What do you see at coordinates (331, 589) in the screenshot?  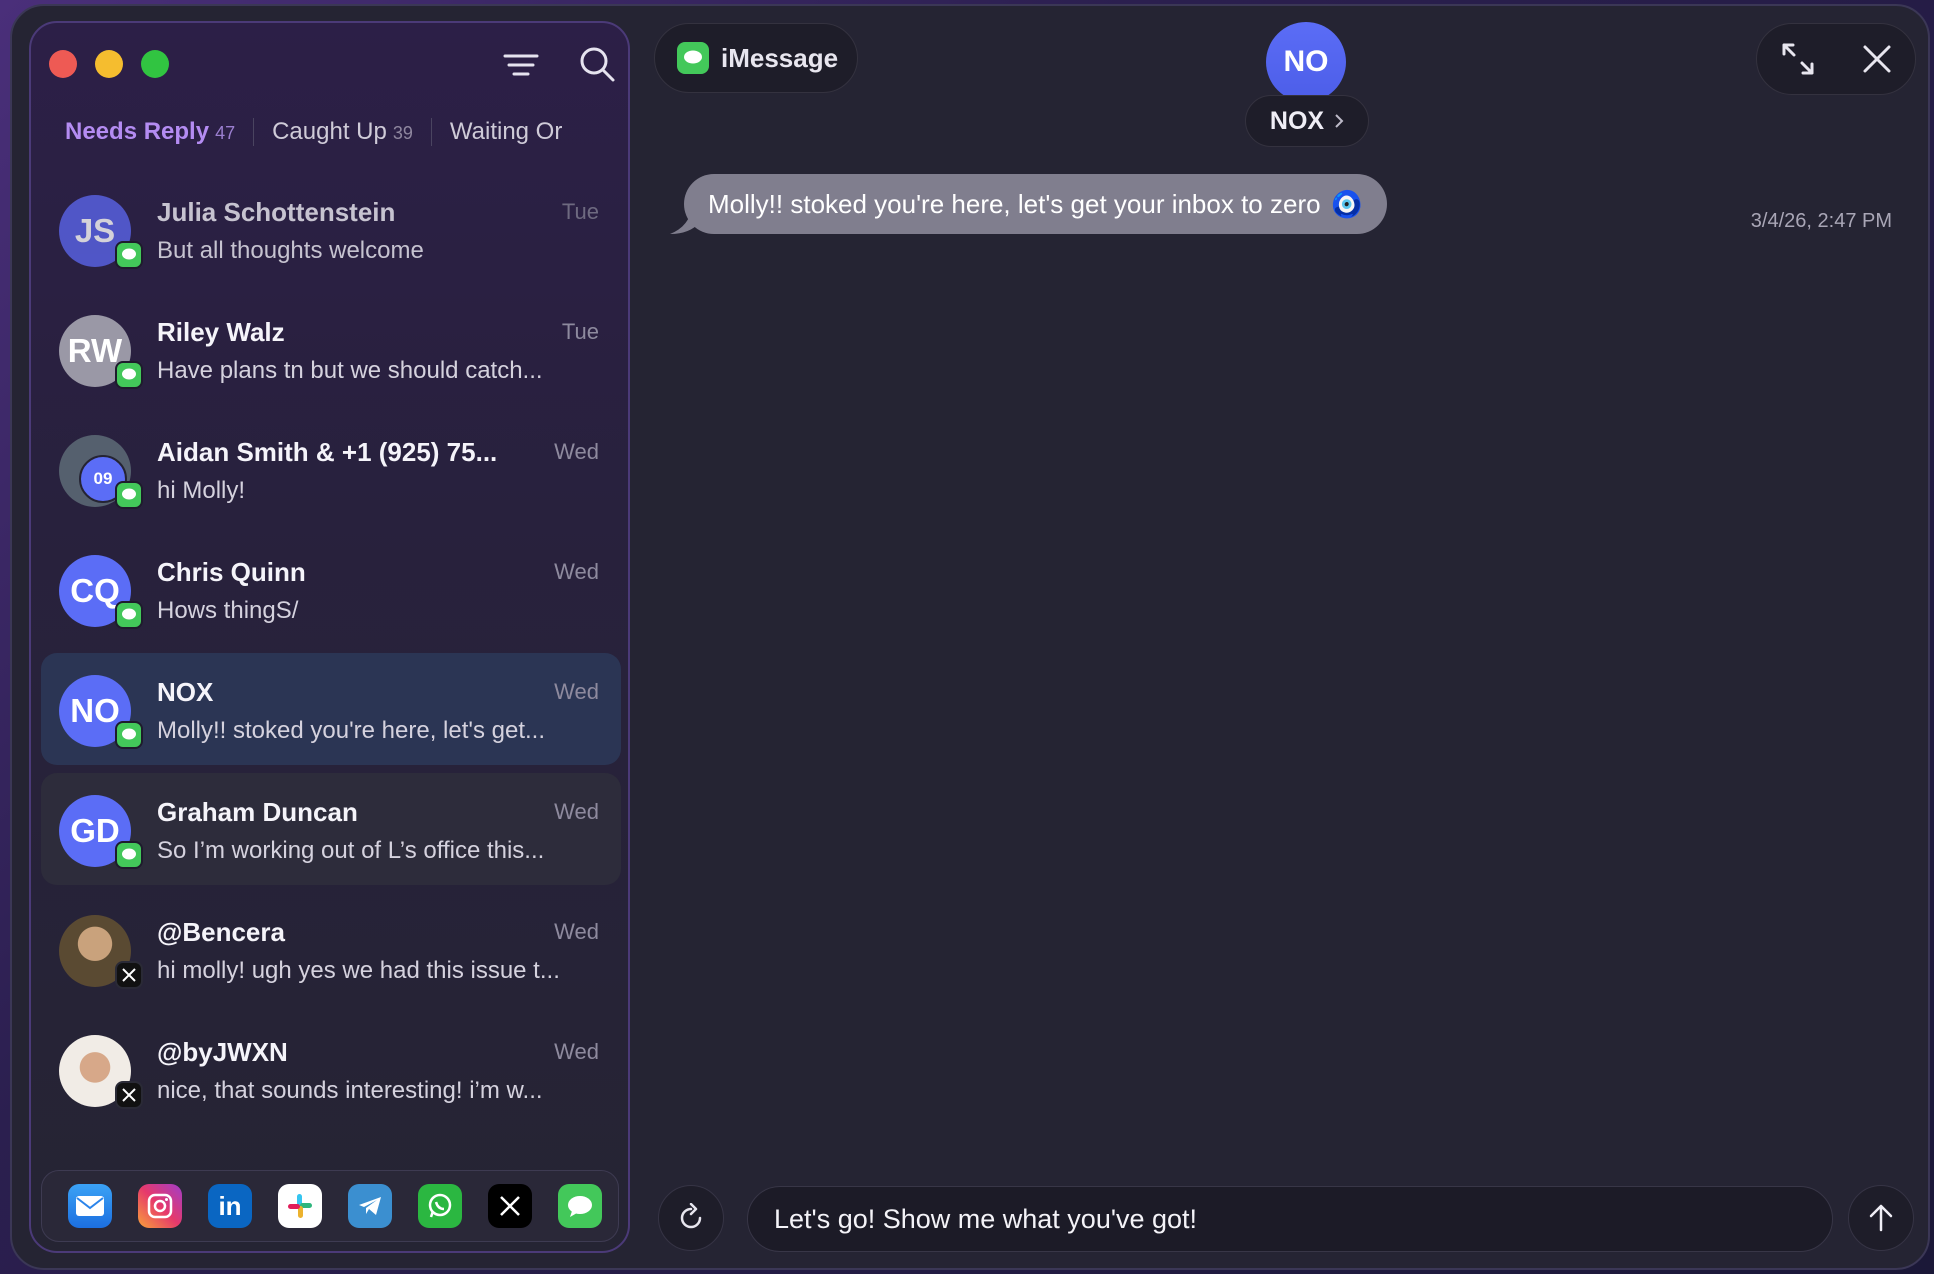 I see `conversation-item: CQ Chris Quinn Hows thingS/ Wed` at bounding box center [331, 589].